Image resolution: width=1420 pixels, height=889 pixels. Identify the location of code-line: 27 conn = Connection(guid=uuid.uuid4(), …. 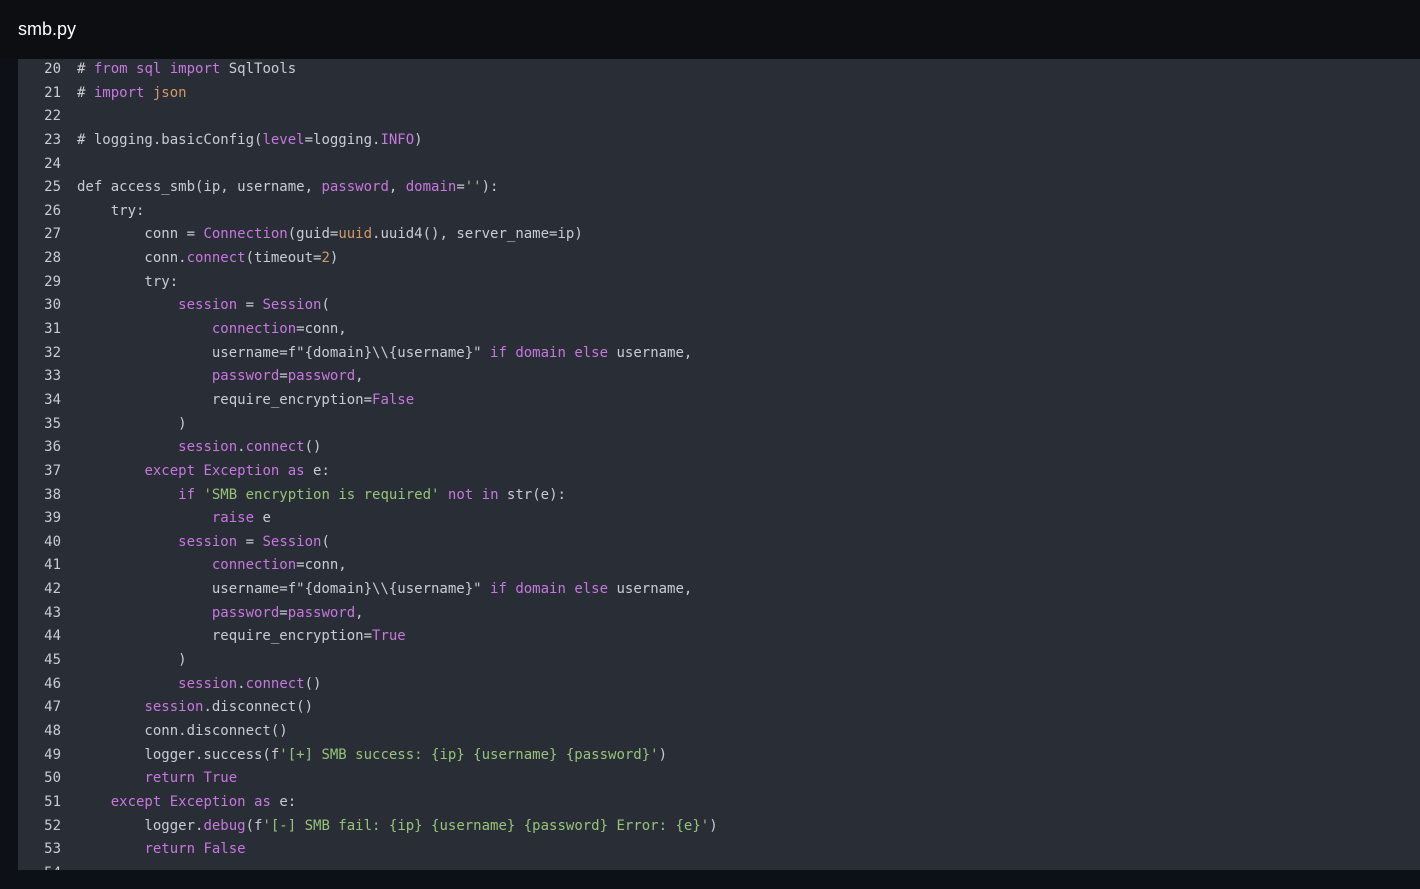
(719, 235).